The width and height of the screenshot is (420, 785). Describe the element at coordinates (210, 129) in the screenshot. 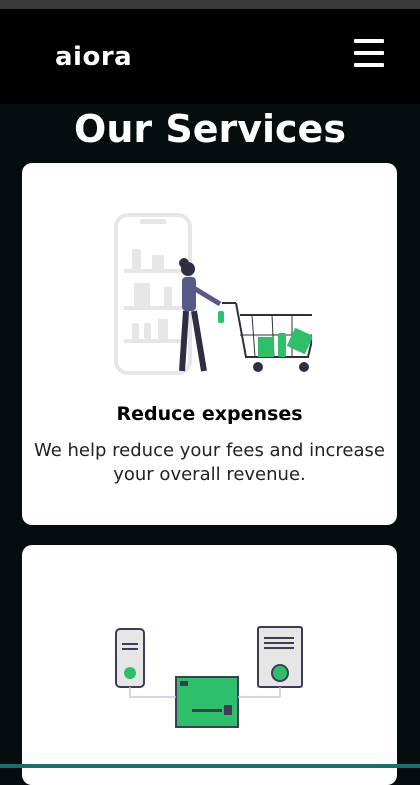

I see `section-title: Our Services` at that location.